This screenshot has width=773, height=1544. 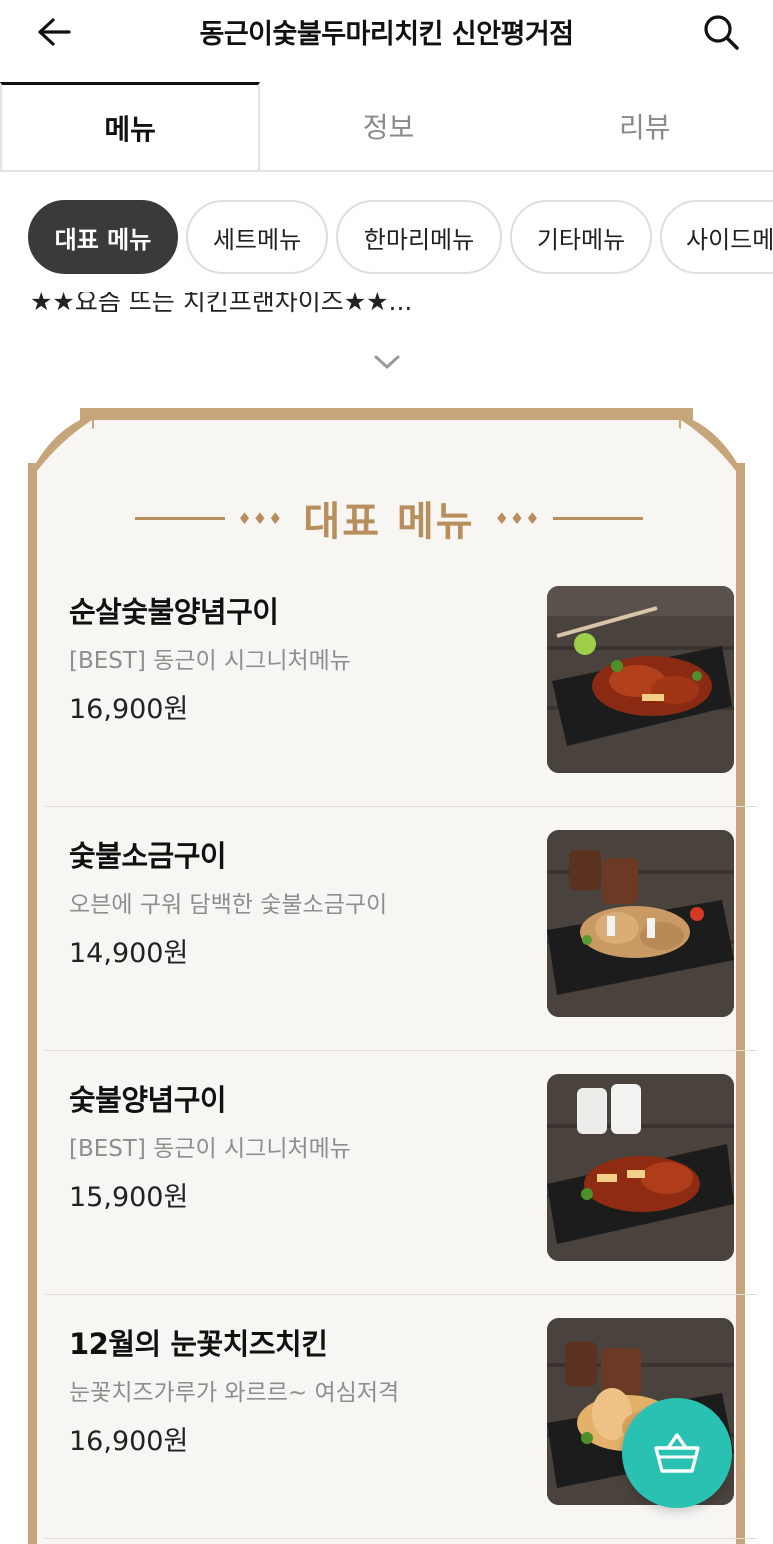 I want to click on menu-item-price: 15,900원, so click(x=129, y=1197).